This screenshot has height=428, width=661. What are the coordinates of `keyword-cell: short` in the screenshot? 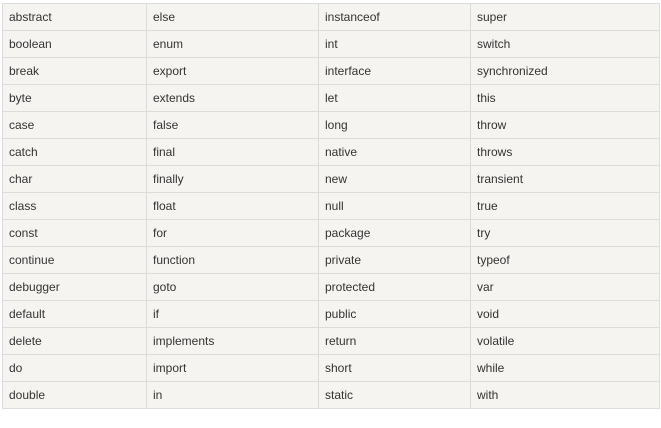 It's located at (394, 368).